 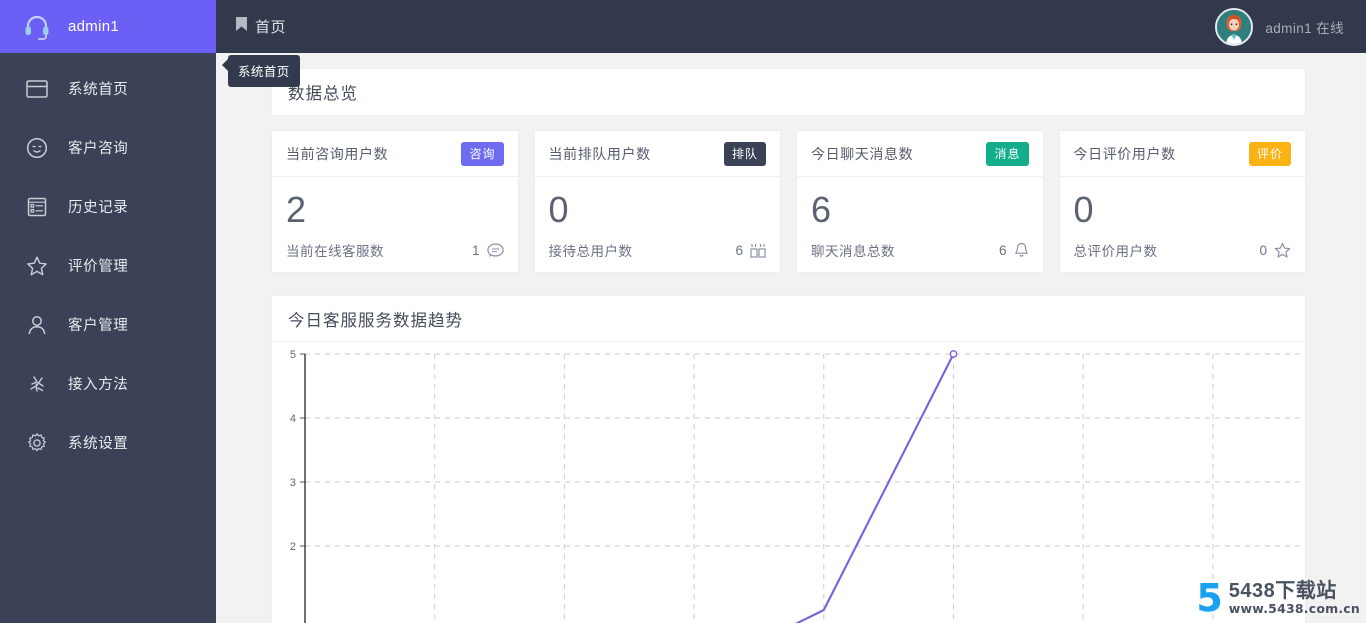 I want to click on sidebar-item-customer-manage: 客户管理, so click(x=108, y=324).